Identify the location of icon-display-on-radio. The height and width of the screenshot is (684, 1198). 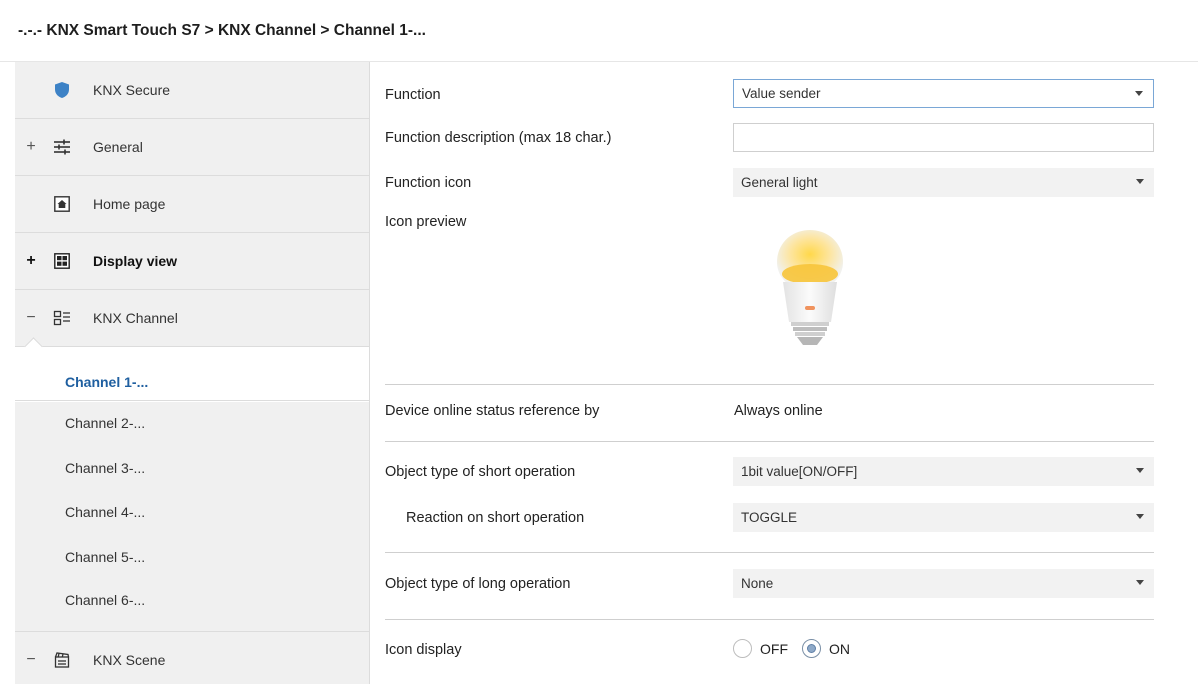
(811, 648).